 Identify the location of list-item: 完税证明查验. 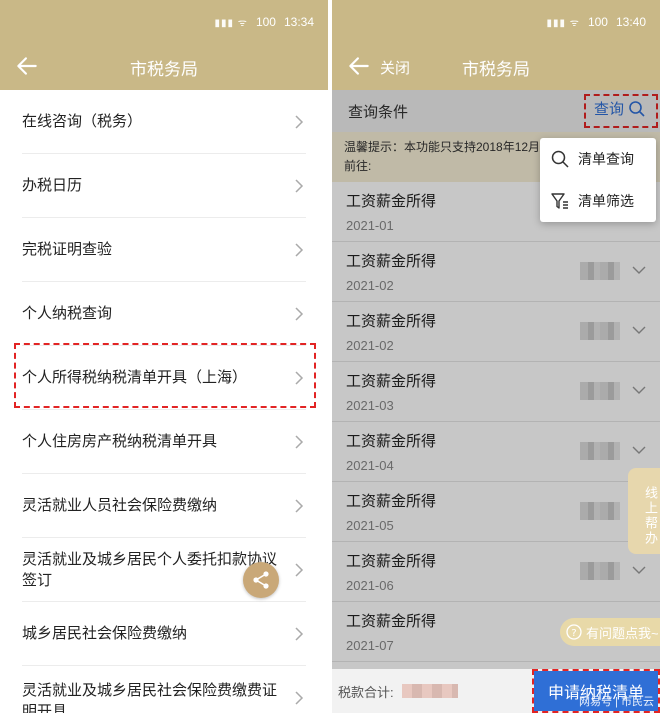
(164, 250).